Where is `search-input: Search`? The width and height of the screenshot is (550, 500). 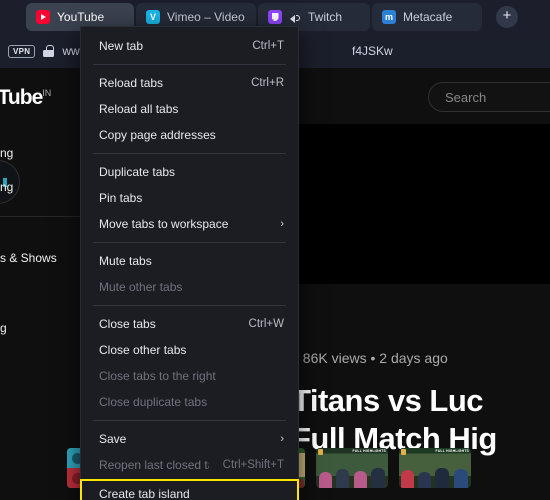 search-input: Search is located at coordinates (489, 97).